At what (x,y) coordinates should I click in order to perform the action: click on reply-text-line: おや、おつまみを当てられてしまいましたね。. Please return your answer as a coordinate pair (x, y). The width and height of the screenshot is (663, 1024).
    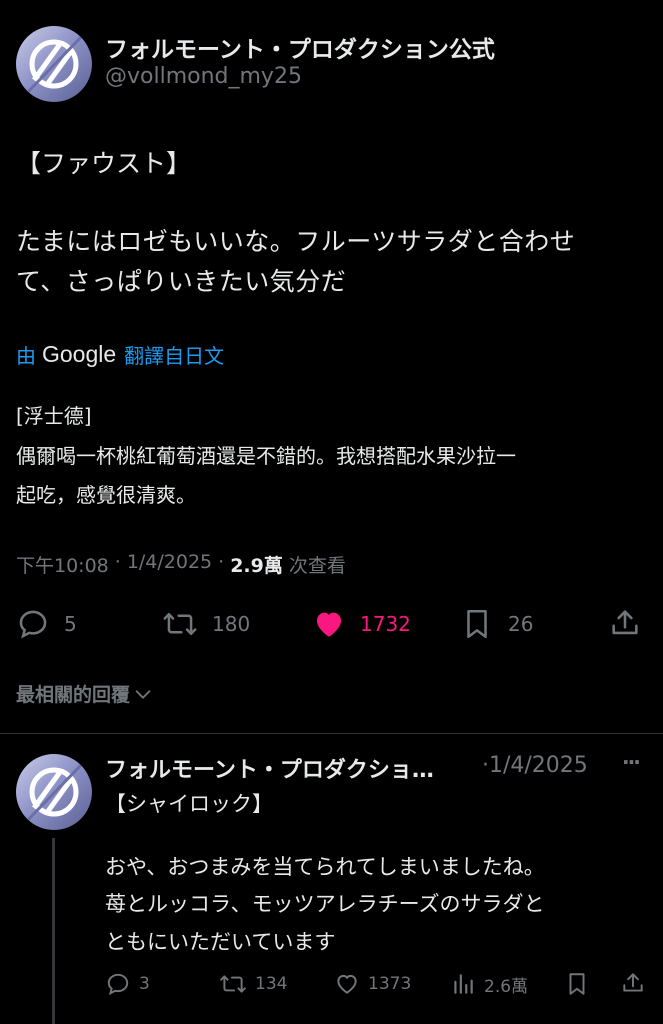
    Looking at the image, I should click on (325, 867).